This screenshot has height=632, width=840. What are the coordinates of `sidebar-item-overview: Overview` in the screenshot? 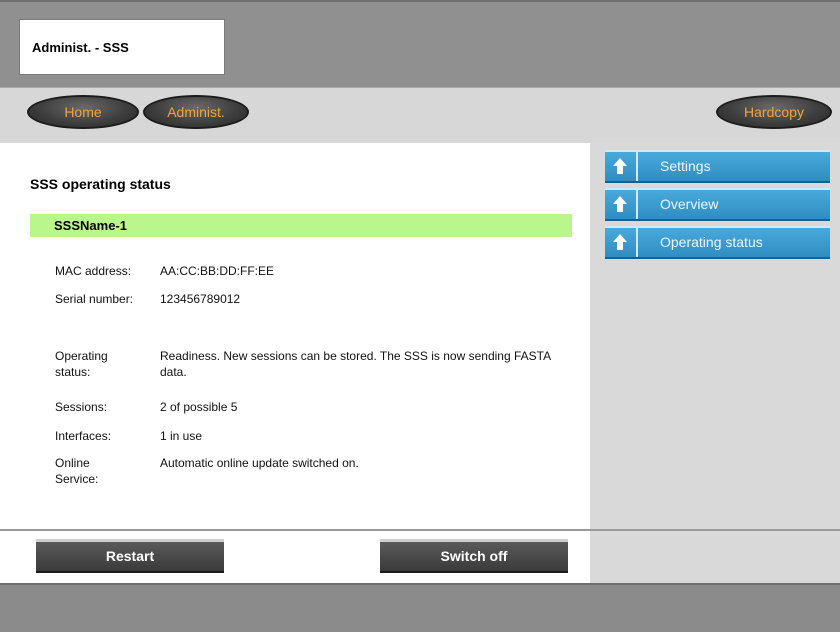 It's located at (717, 204).